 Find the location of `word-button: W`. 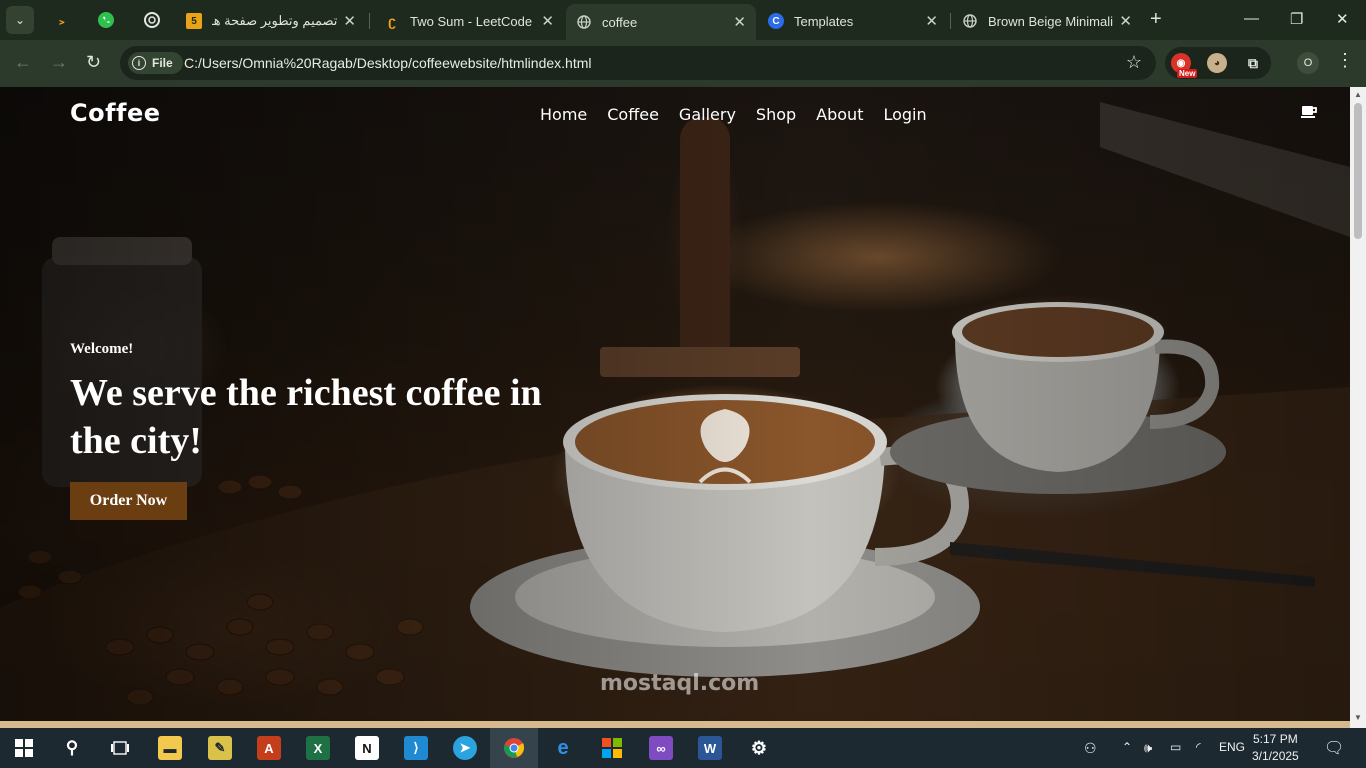

word-button: W is located at coordinates (710, 748).